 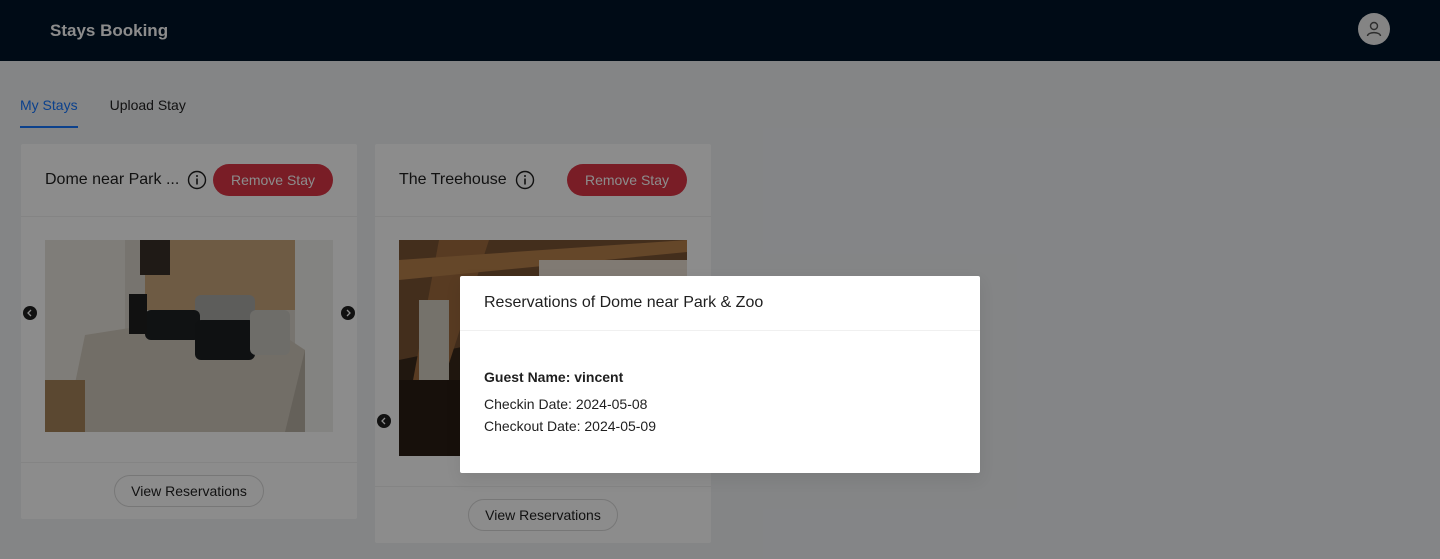 I want to click on guest-name: Guest Name: vincent, so click(x=554, y=377).